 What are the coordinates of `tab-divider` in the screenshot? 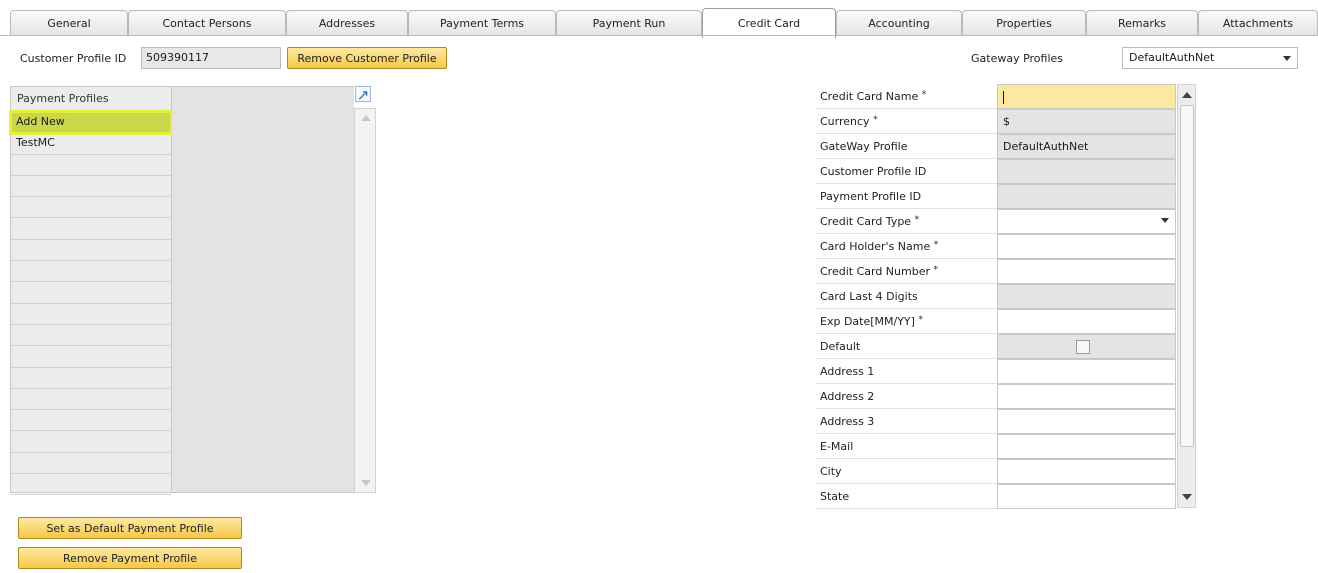 It's located at (659, 35).